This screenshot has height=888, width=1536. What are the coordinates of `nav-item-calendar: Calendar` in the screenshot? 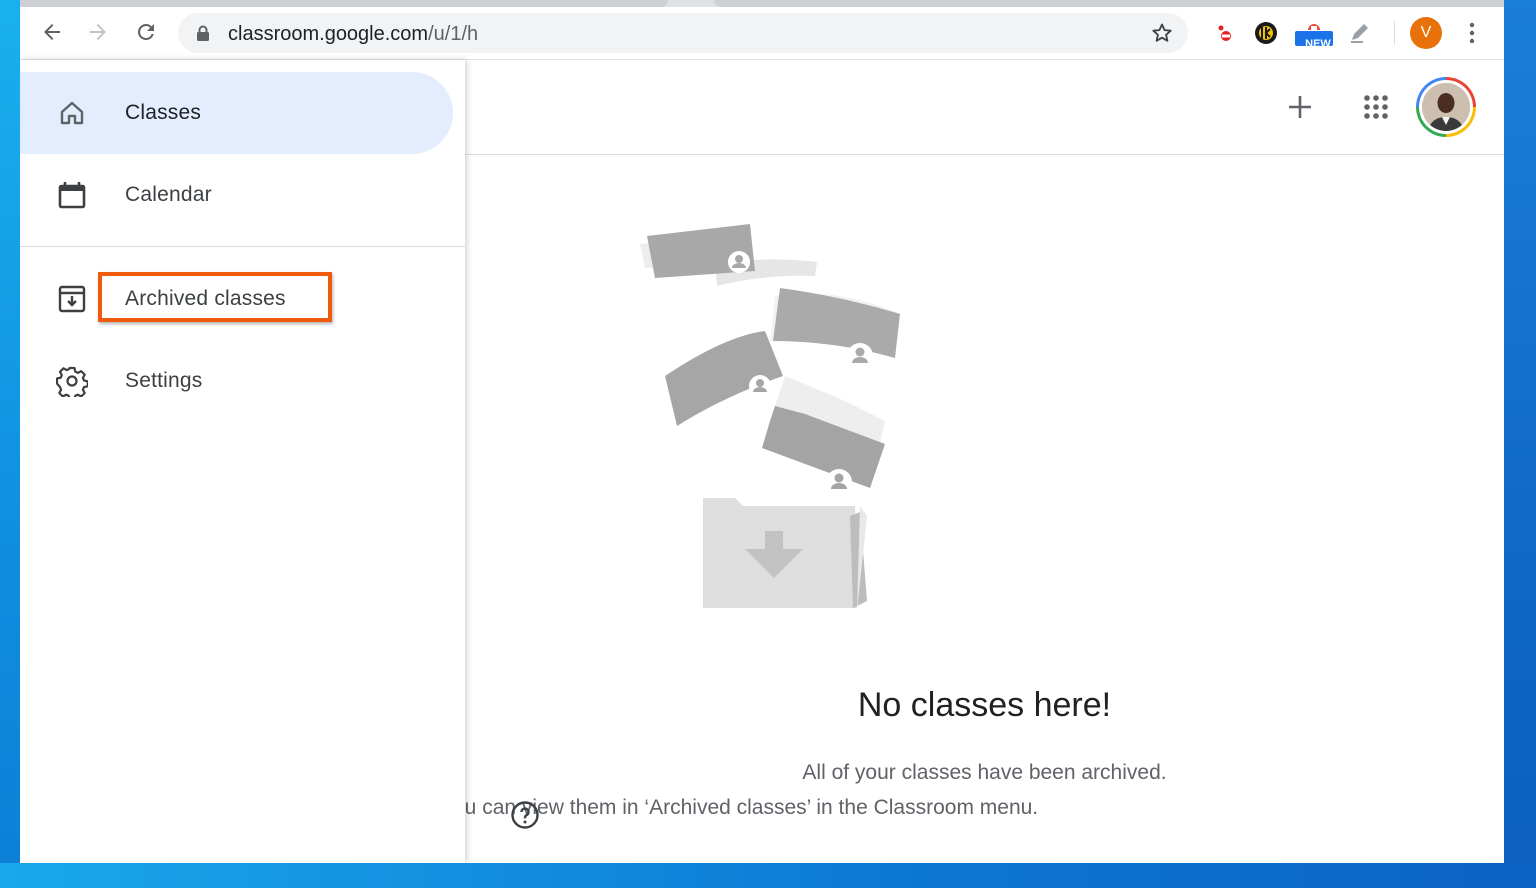 It's located at (236, 195).